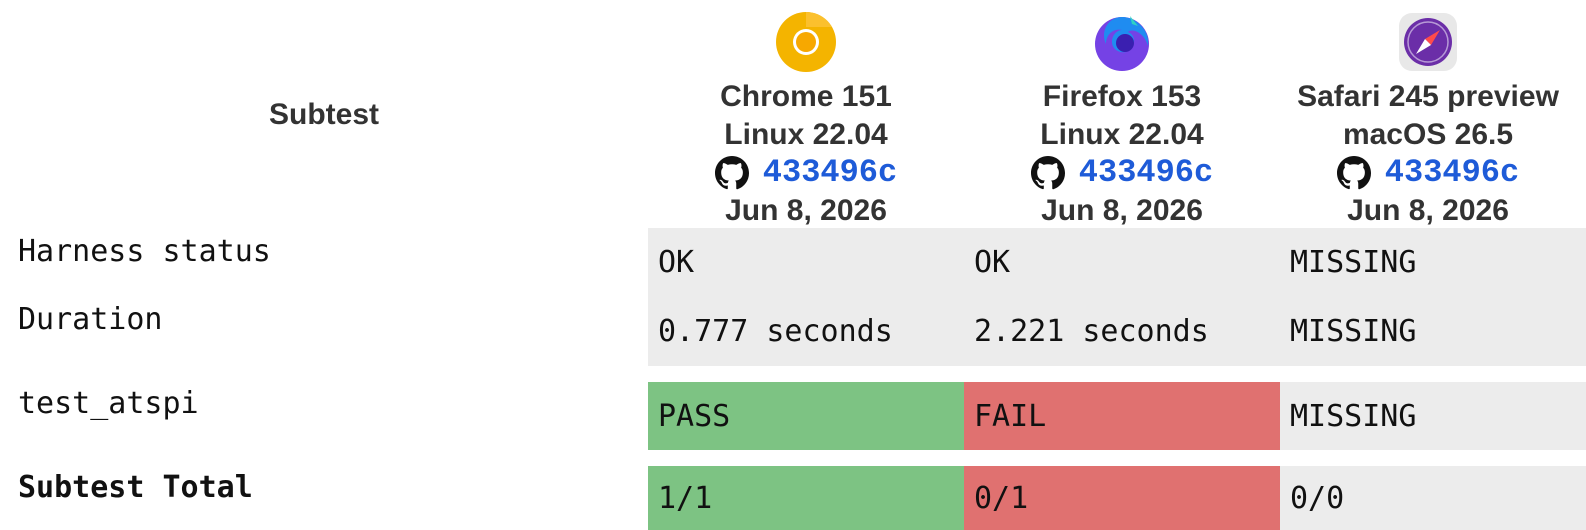 This screenshot has width=1586, height=530. Describe the element at coordinates (90, 319) in the screenshot. I see `row-label-duration: Duration` at that location.